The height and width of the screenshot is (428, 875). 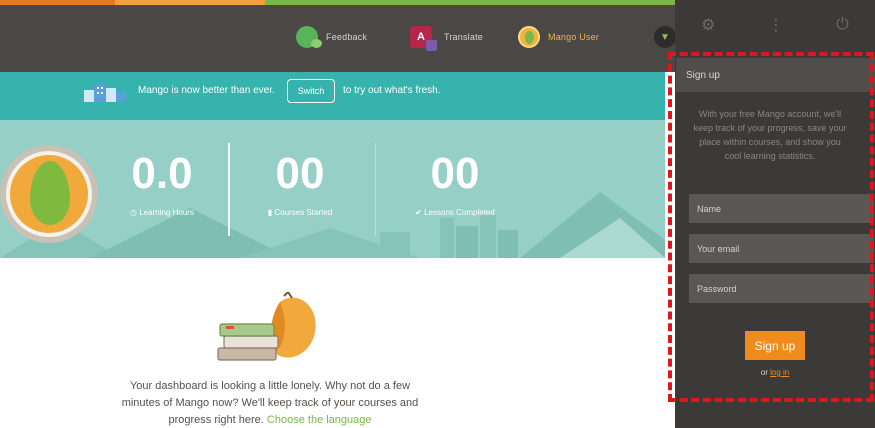 I want to click on stat-caption: ▮ Courses Started, so click(x=300, y=212).